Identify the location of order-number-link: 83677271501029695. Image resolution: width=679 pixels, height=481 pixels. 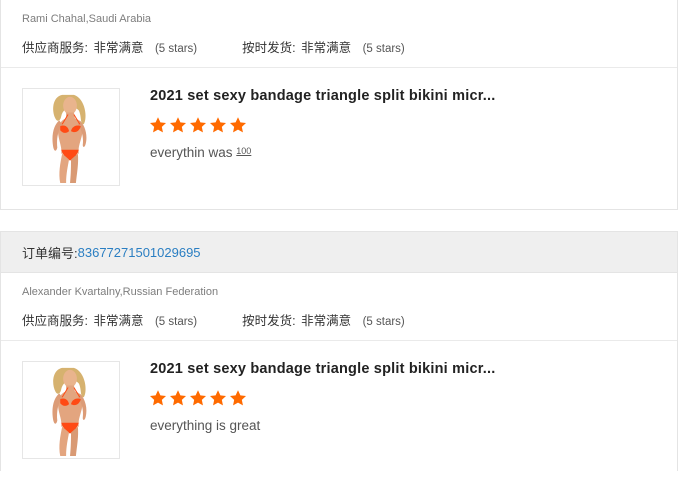
(139, 252).